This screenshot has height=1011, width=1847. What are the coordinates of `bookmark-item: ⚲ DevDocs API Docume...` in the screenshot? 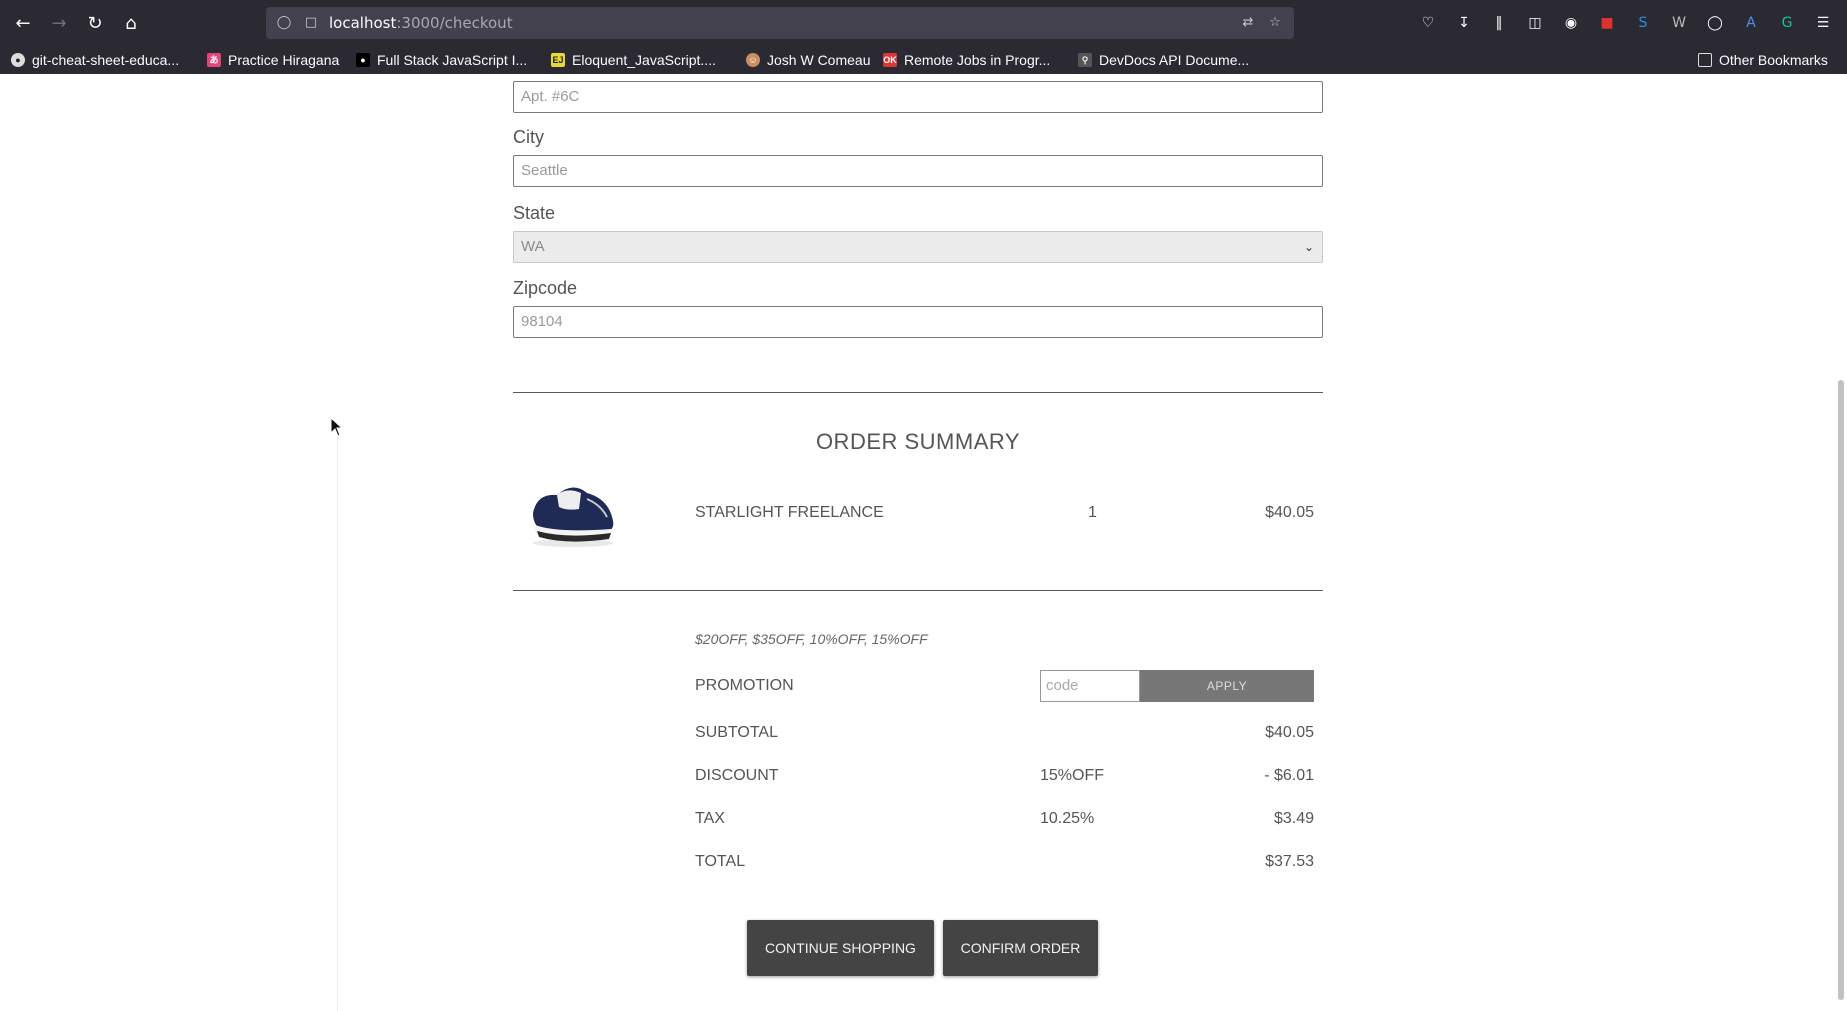 It's located at (1163, 60).